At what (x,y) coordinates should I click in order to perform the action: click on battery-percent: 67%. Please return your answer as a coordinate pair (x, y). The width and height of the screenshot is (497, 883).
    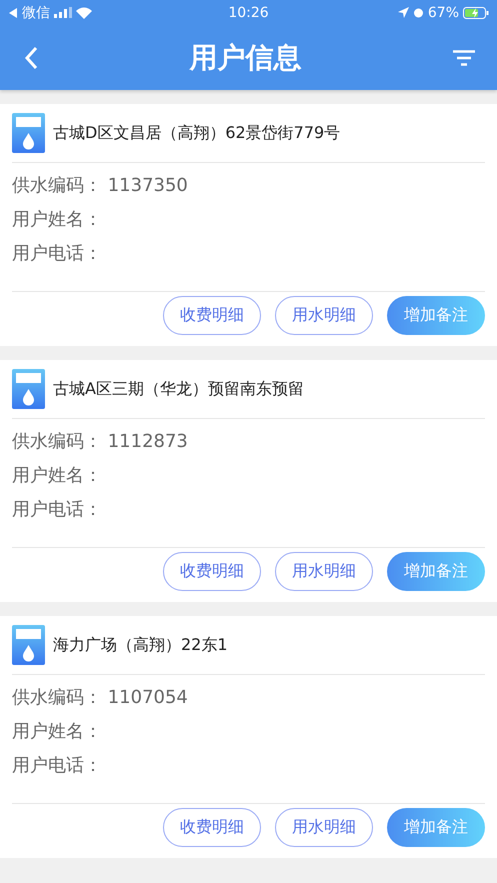
    Looking at the image, I should click on (444, 12).